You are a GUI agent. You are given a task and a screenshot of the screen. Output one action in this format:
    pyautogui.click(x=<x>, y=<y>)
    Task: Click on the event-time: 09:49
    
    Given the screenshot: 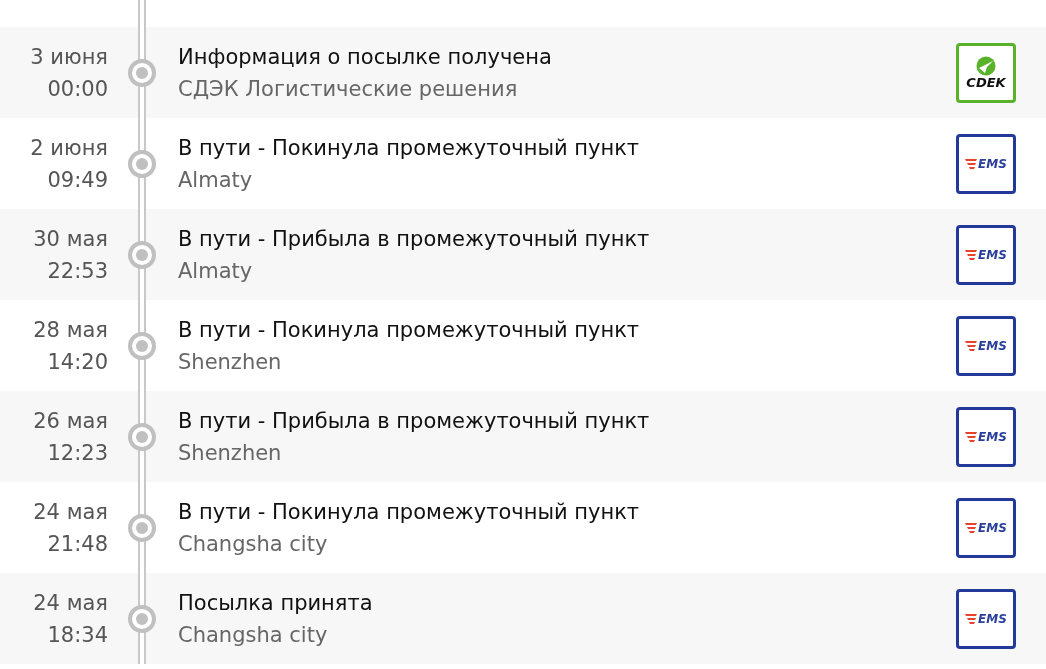 What is the action you would take?
    pyautogui.click(x=77, y=180)
    